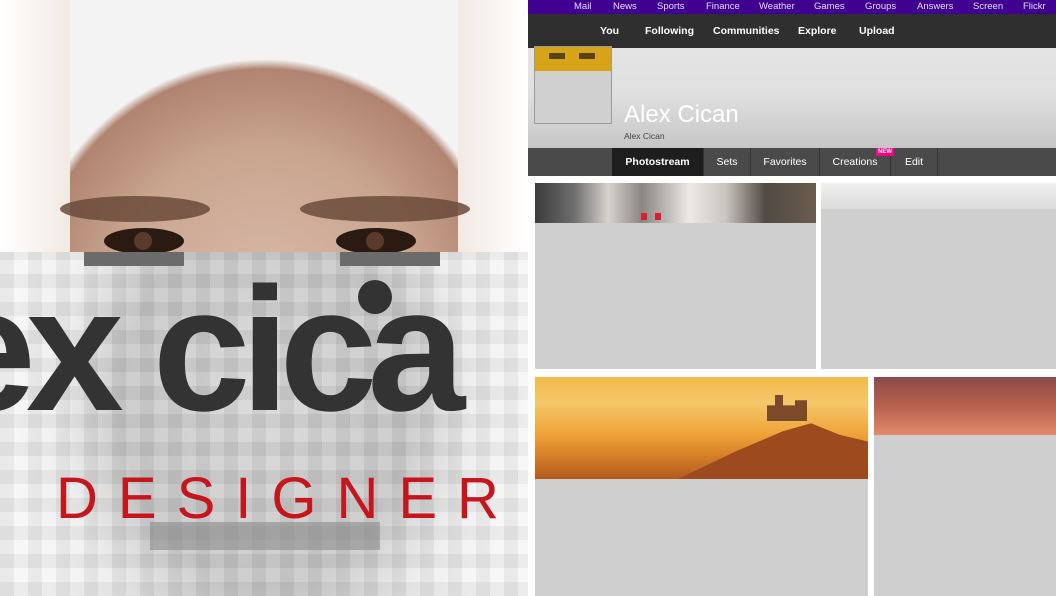  What do you see at coordinates (670, 6) in the screenshot?
I see `yahoo-link-sports: Sports` at bounding box center [670, 6].